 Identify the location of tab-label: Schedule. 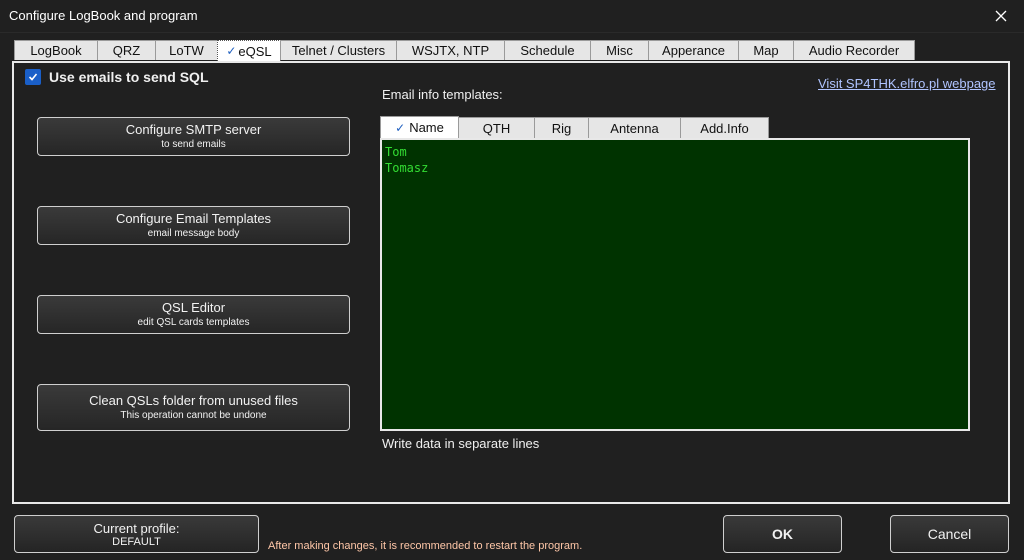
(547, 50).